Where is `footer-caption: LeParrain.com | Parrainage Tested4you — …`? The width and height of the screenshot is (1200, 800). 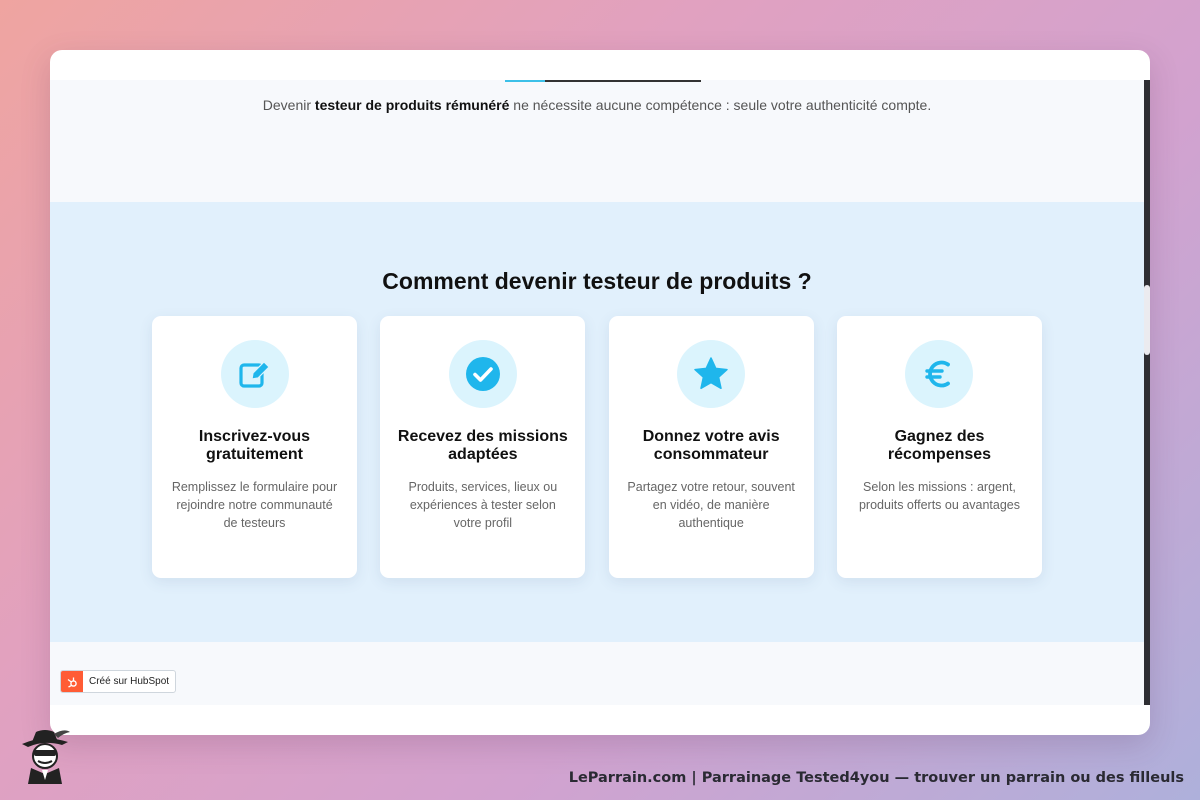
footer-caption: LeParrain.com | Parrainage Tested4you — … is located at coordinates (876, 778).